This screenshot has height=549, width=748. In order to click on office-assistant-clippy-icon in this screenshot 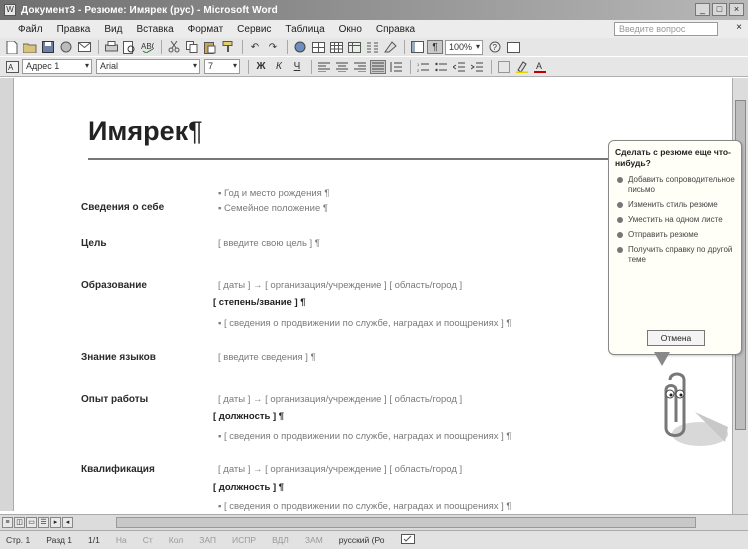, I will do `click(685, 412)`.